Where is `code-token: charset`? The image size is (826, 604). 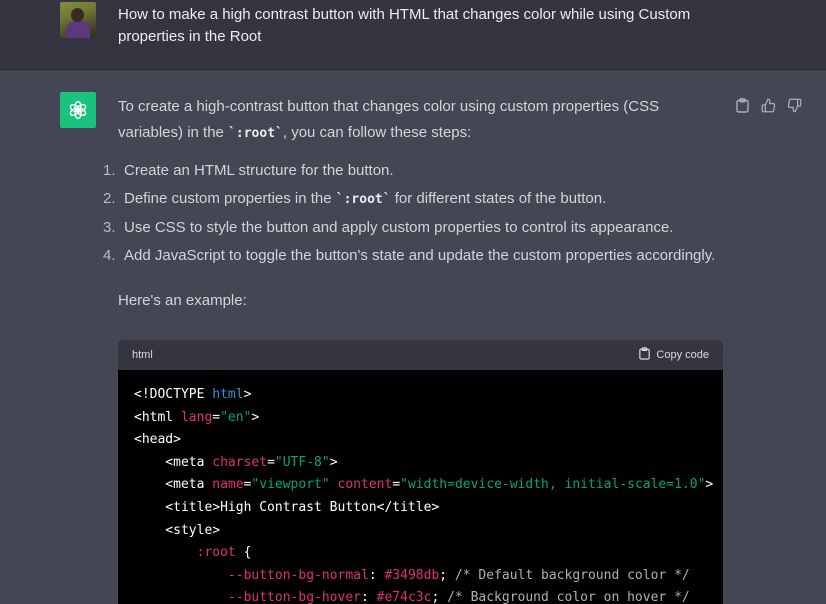 code-token: charset is located at coordinates (240, 462).